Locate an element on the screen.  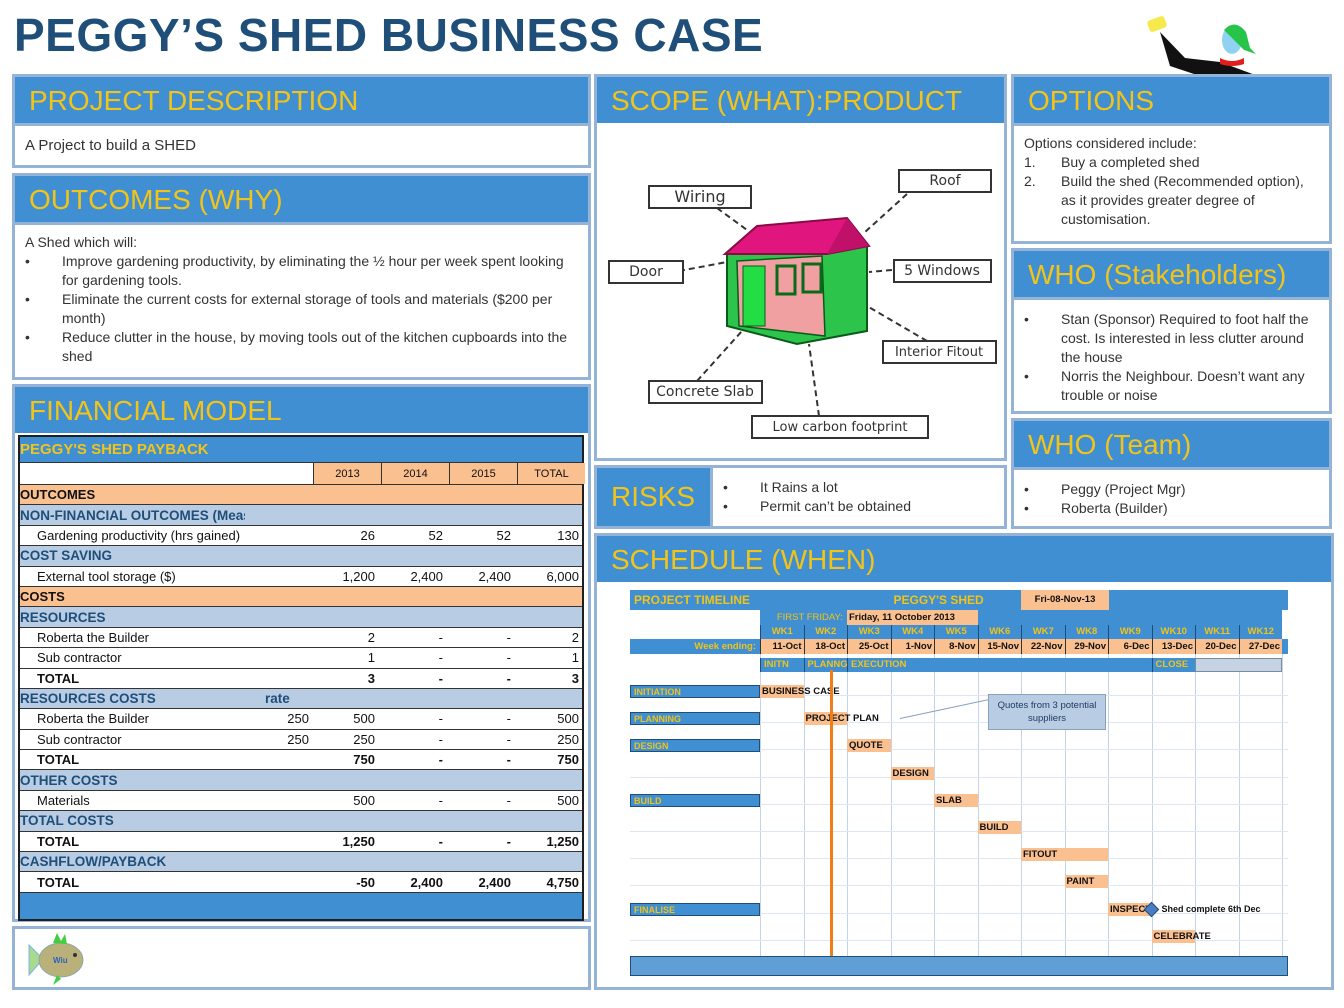
stage-label: BUILD is located at coordinates (695, 800).